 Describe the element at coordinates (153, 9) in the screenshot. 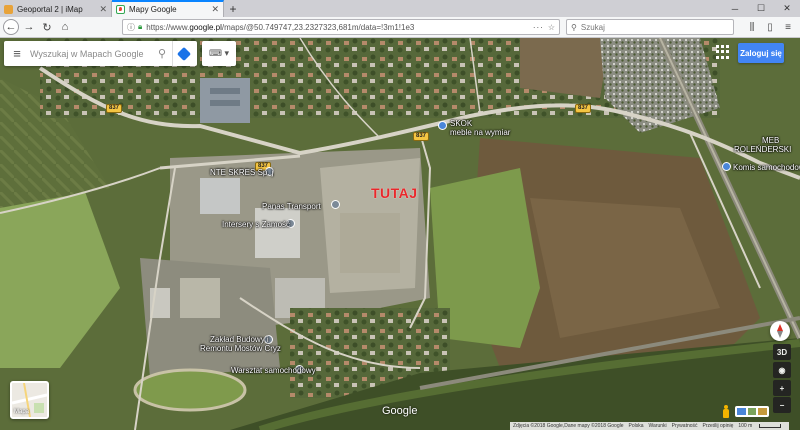

I see `tab-title: Mapy Google` at that location.